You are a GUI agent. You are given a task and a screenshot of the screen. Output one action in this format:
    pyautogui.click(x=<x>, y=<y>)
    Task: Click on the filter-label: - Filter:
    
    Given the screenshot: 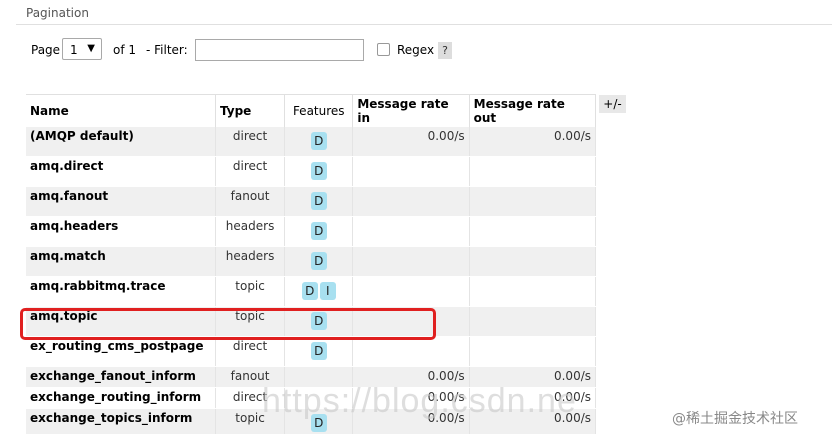 What is the action you would take?
    pyautogui.click(x=167, y=50)
    